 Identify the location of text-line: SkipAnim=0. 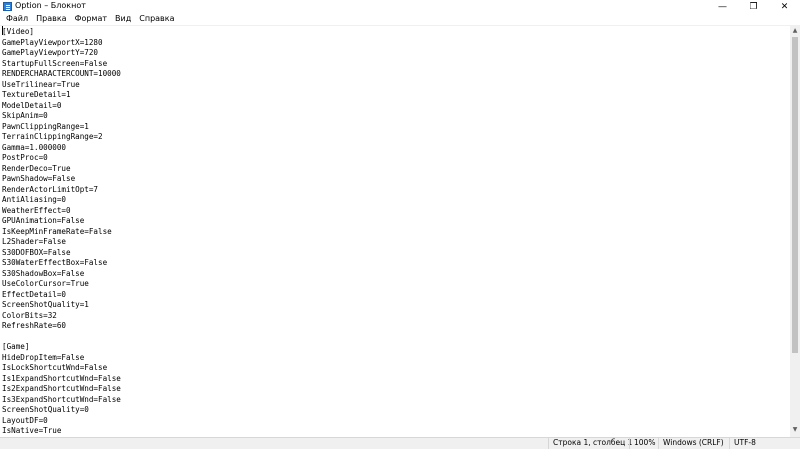
(25, 115).